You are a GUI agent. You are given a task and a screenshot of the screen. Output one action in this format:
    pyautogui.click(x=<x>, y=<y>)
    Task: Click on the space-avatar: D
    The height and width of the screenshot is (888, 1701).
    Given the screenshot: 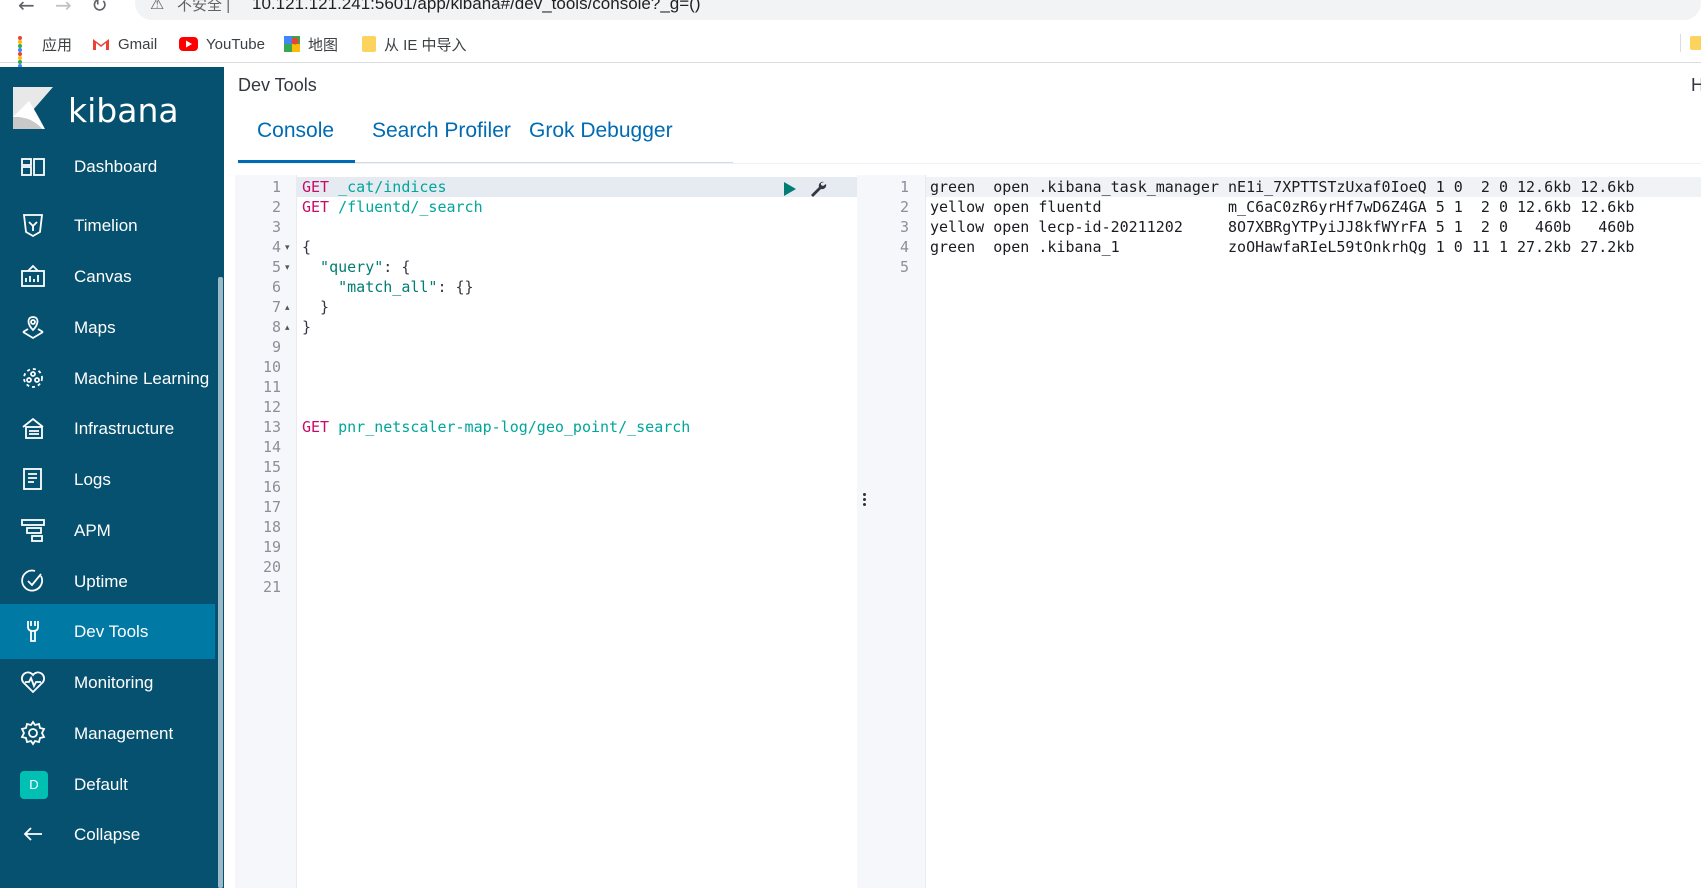 What is the action you would take?
    pyautogui.click(x=34, y=785)
    